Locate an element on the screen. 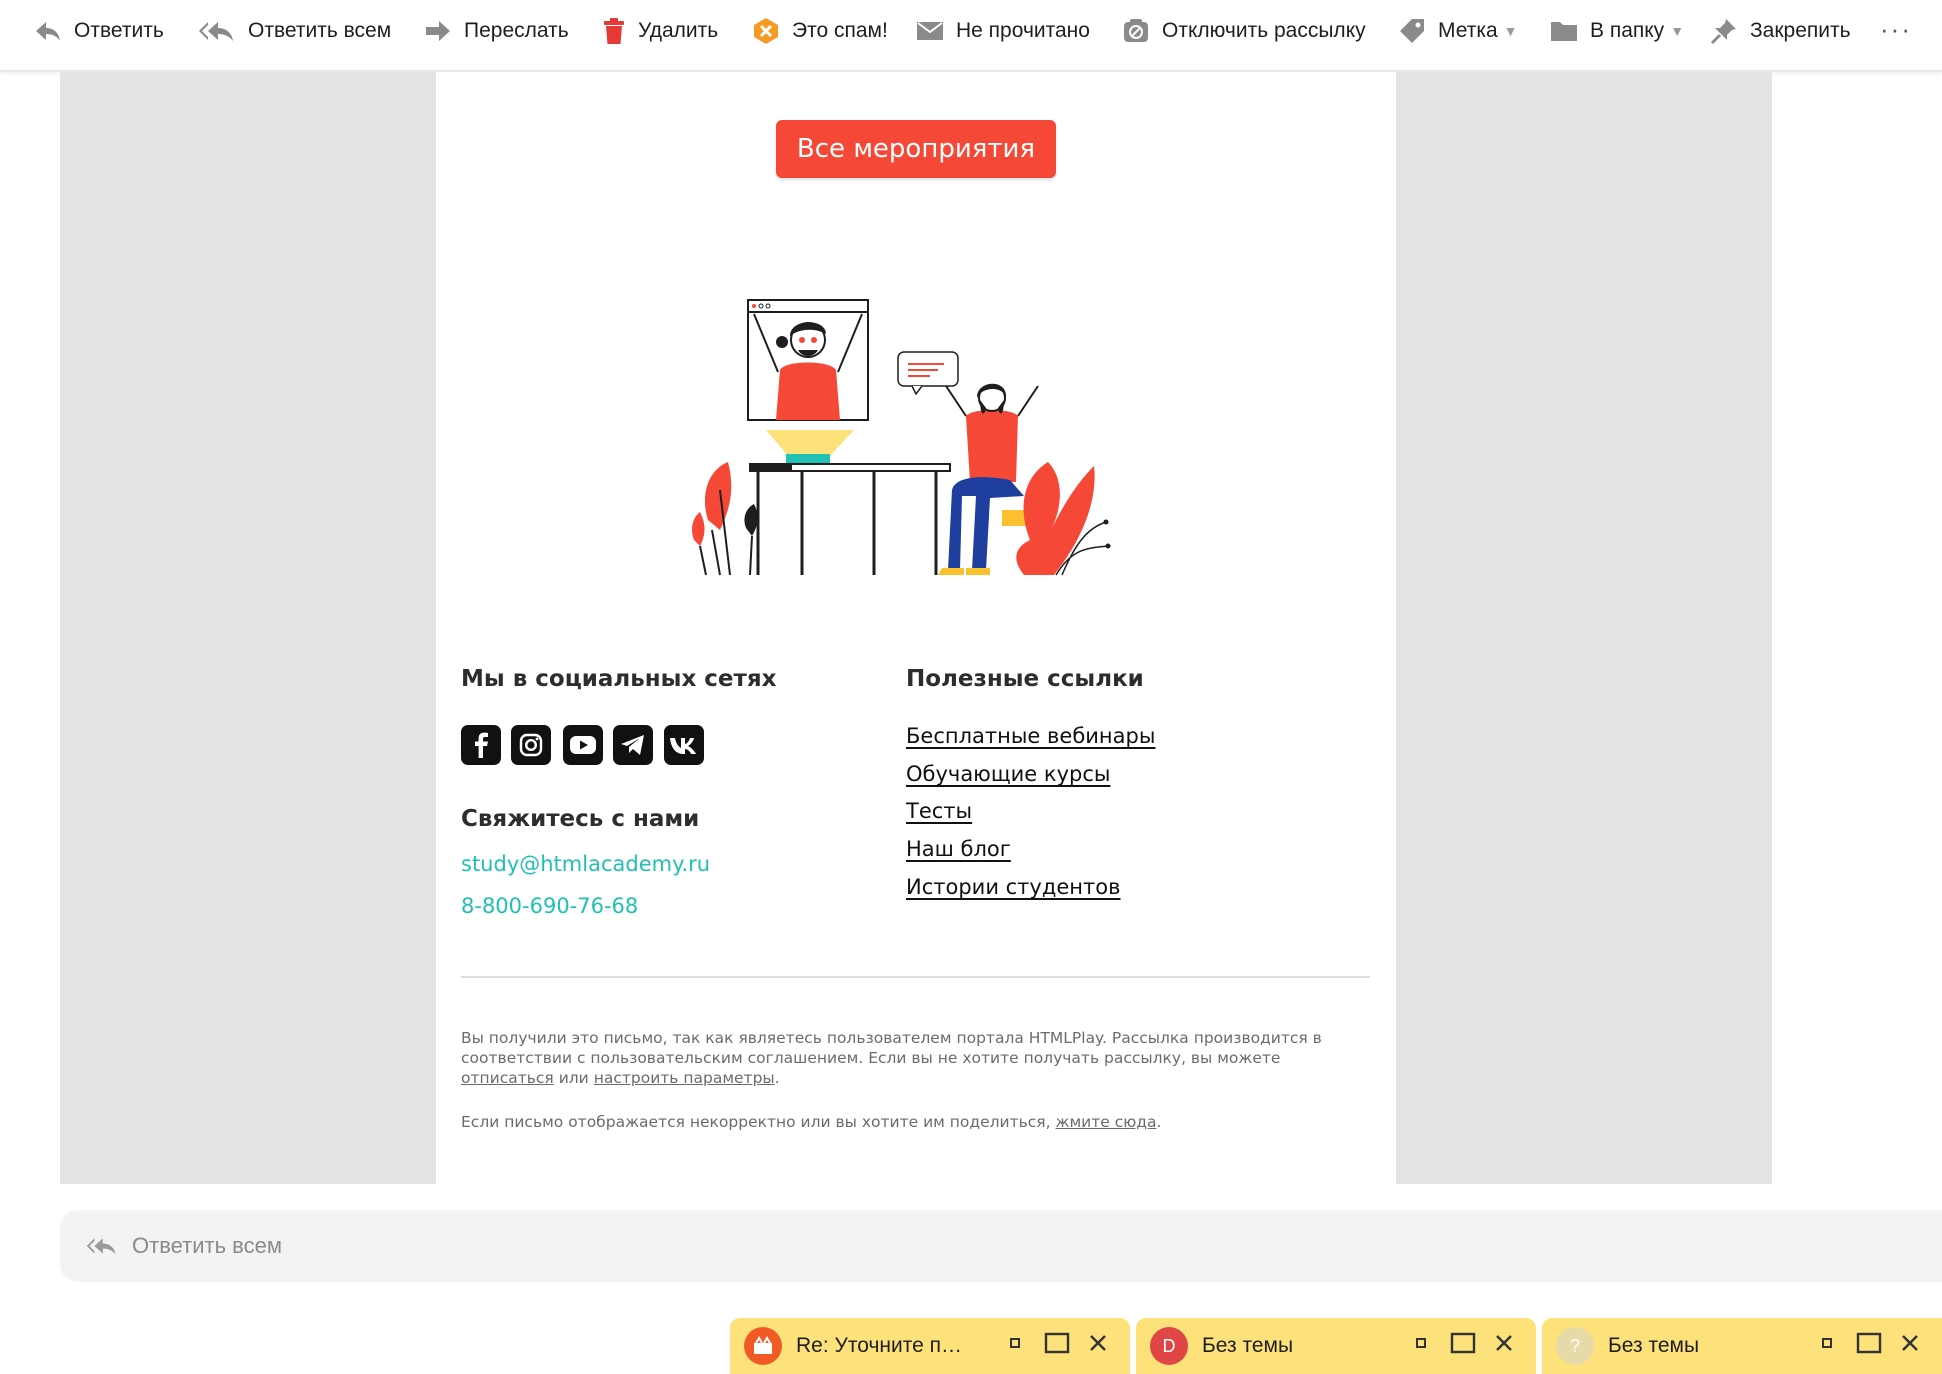  more-menu-button: ··· is located at coordinates (1896, 29).